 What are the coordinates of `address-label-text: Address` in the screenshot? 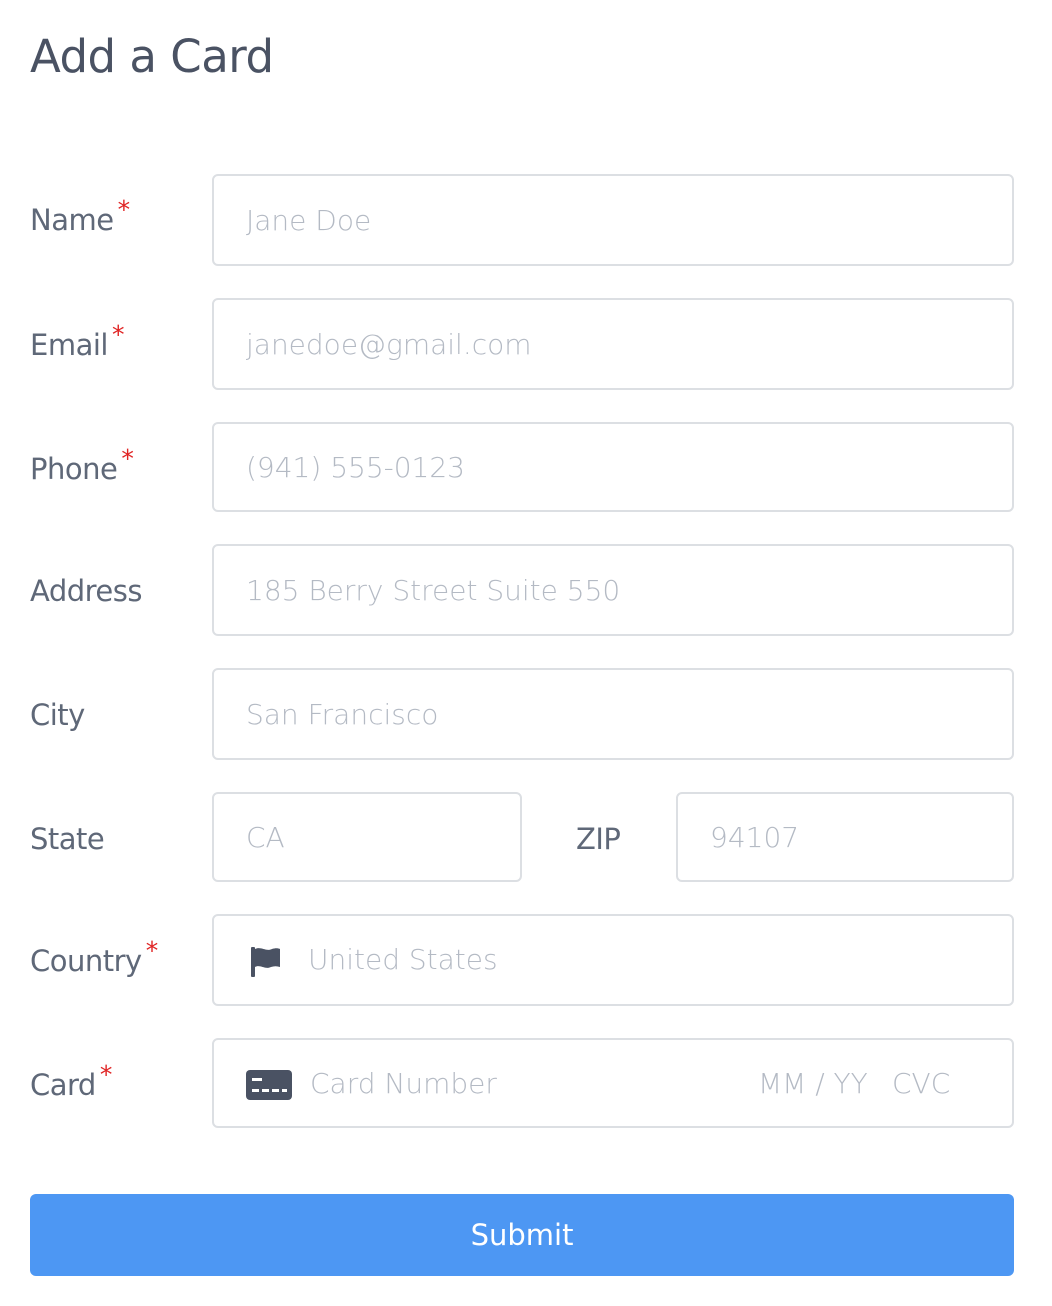 It's located at (86, 591).